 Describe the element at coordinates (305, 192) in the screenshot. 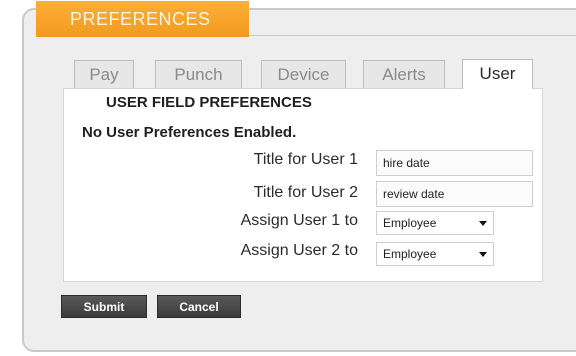

I see `title-user2-label: Title for User 2` at that location.